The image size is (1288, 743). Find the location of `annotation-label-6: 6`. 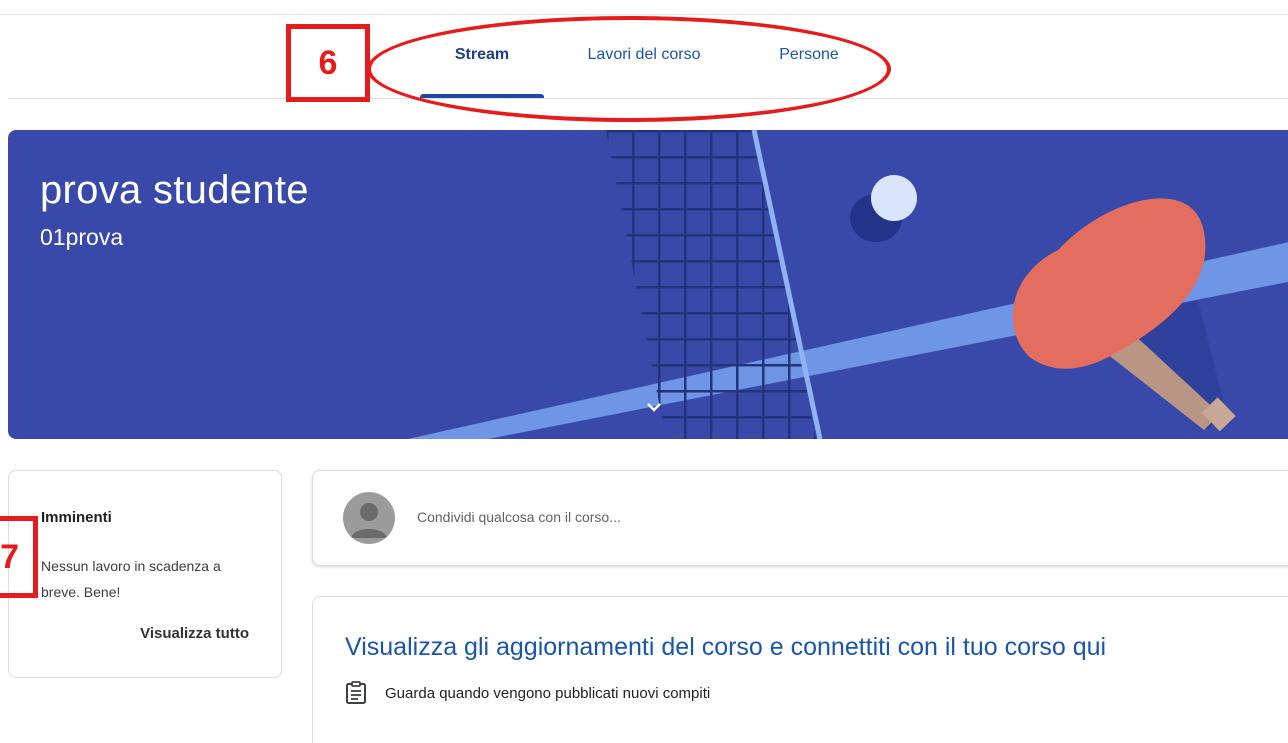

annotation-label-6: 6 is located at coordinates (328, 62).